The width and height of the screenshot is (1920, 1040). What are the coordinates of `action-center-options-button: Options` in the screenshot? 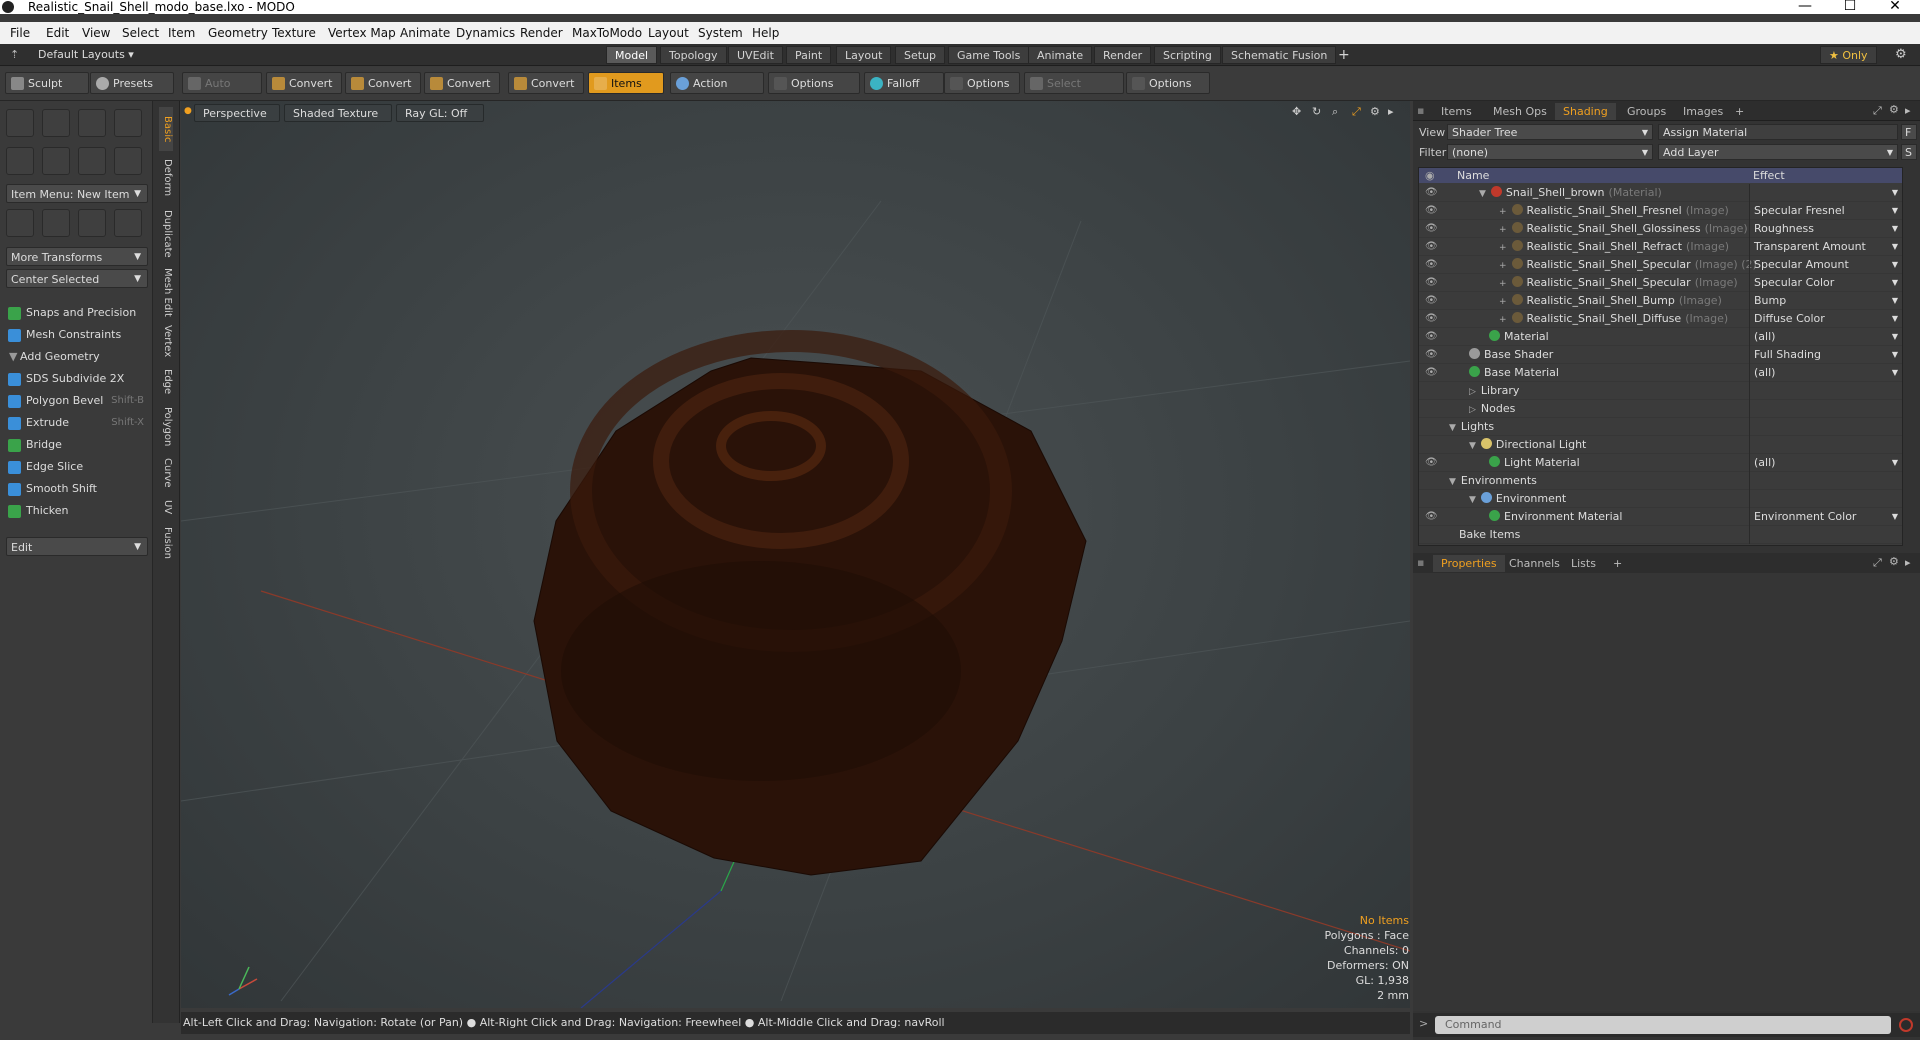 It's located at (814, 83).